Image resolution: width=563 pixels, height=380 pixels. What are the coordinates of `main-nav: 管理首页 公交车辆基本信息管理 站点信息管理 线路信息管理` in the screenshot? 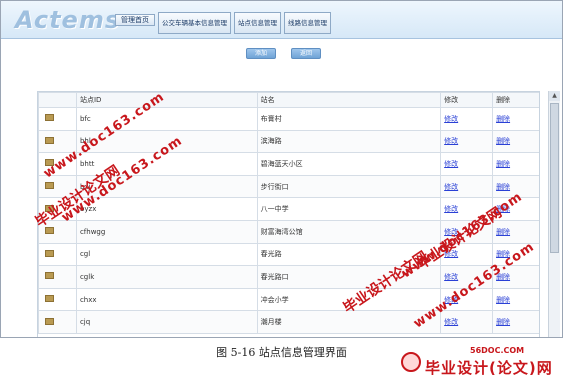 It's located at (223, 23).